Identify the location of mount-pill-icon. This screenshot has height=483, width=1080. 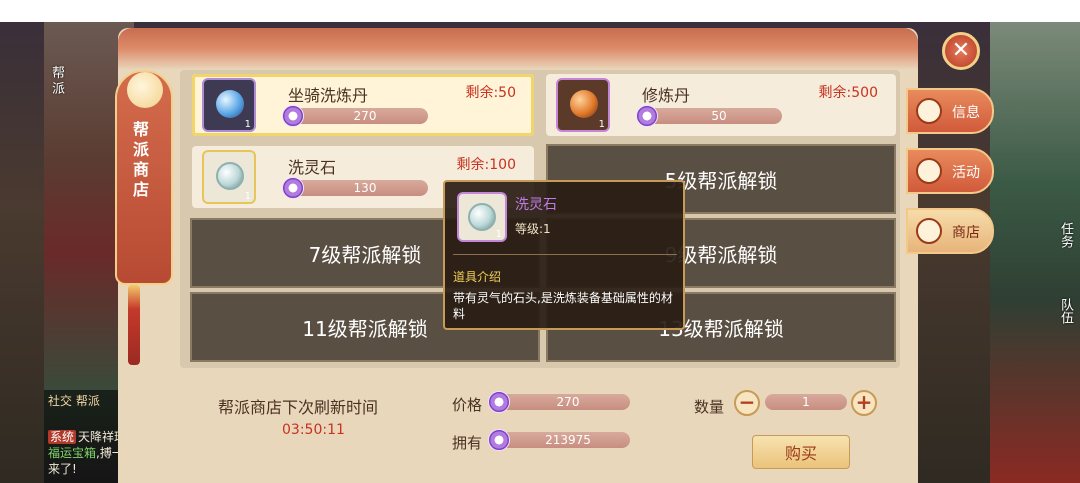
(230, 104).